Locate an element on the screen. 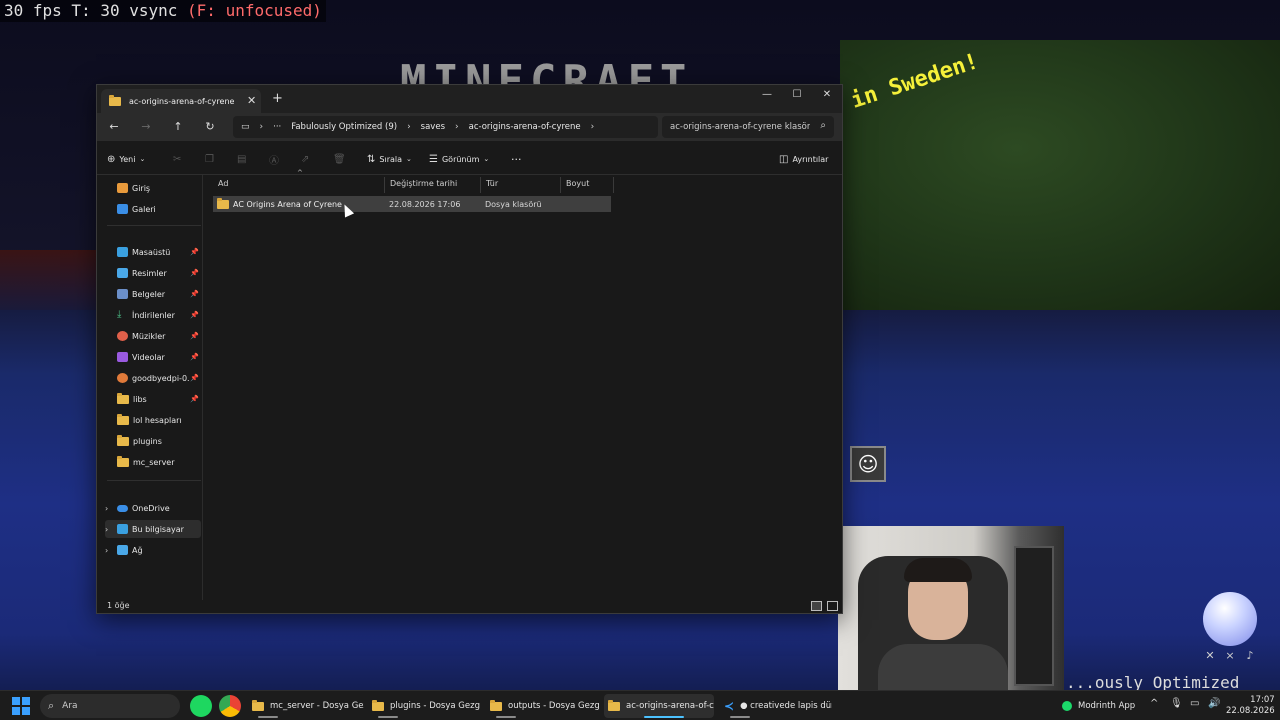 The image size is (1280, 720). cut-icon: ✂ is located at coordinates (177, 159).